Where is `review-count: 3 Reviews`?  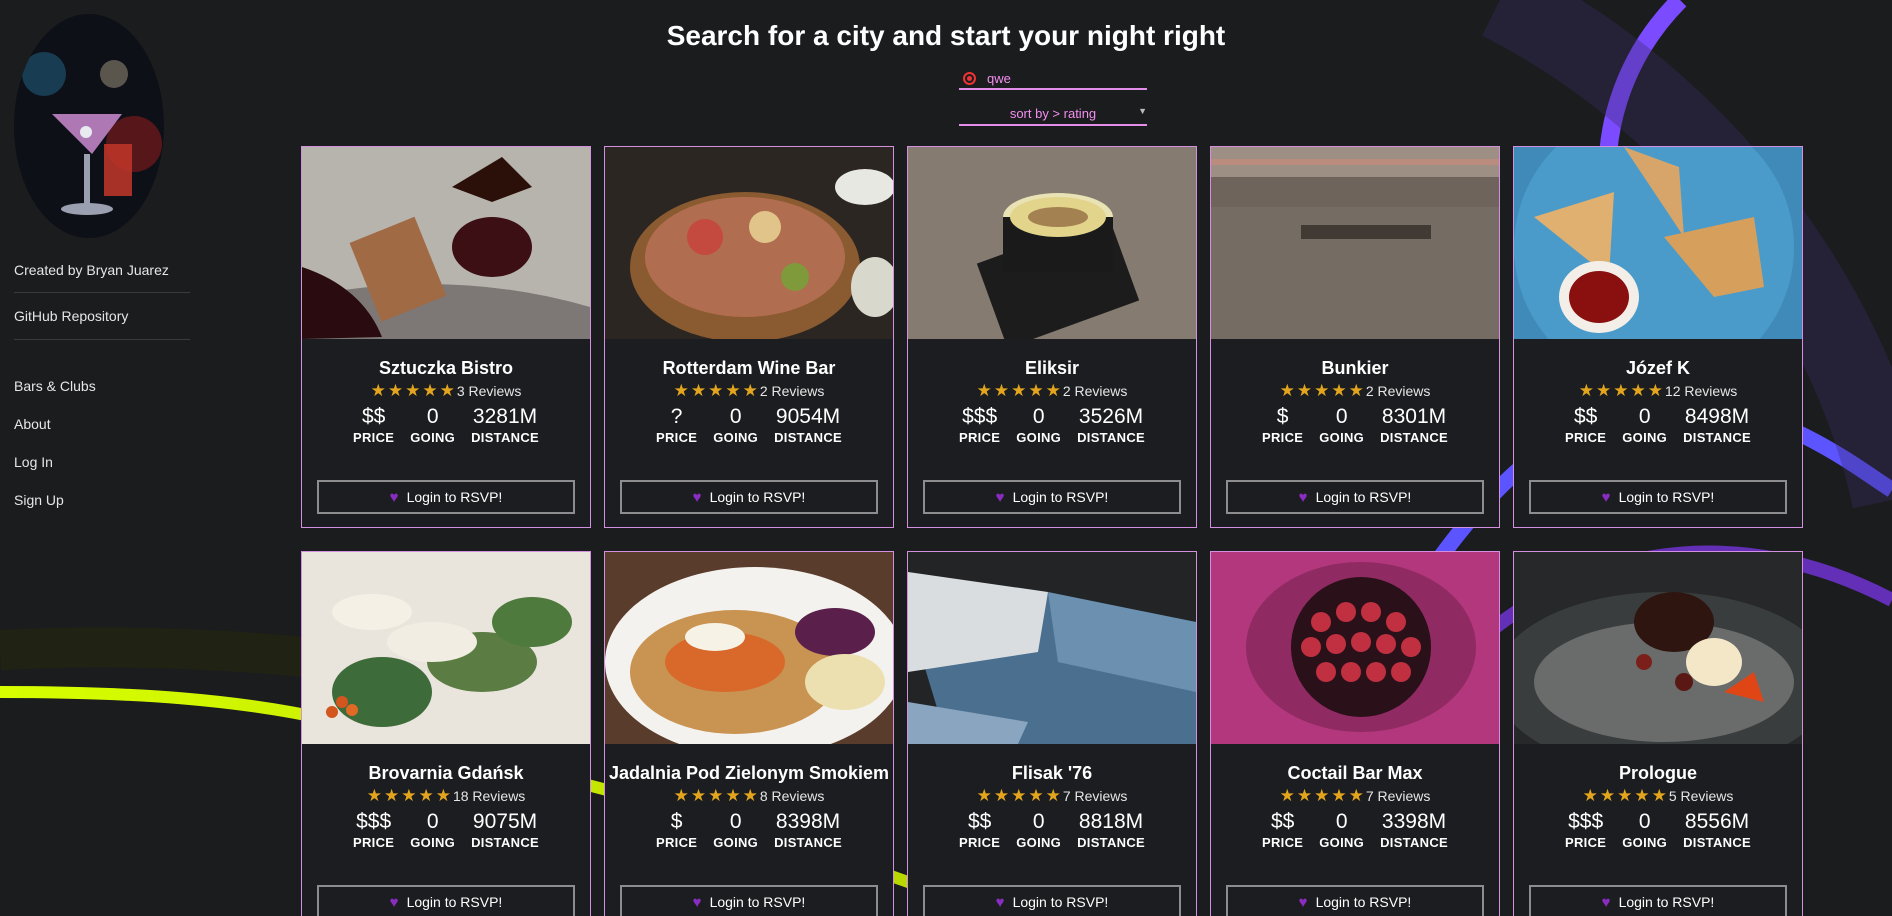 review-count: 3 Reviews is located at coordinates (489, 391).